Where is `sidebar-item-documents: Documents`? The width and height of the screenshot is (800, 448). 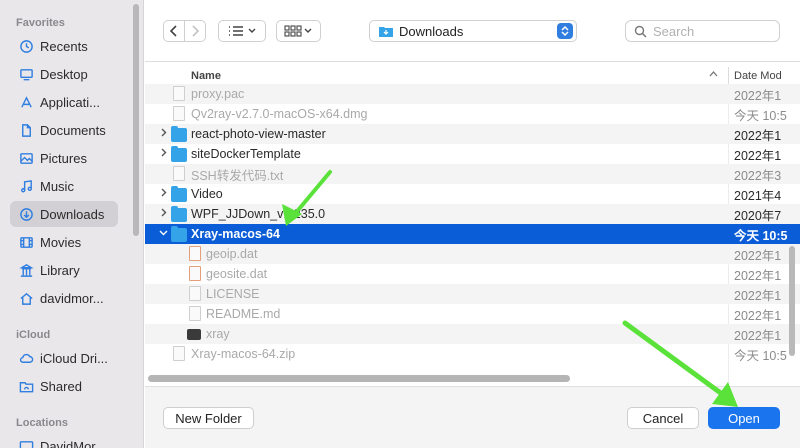 sidebar-item-documents: Documents is located at coordinates (64, 130).